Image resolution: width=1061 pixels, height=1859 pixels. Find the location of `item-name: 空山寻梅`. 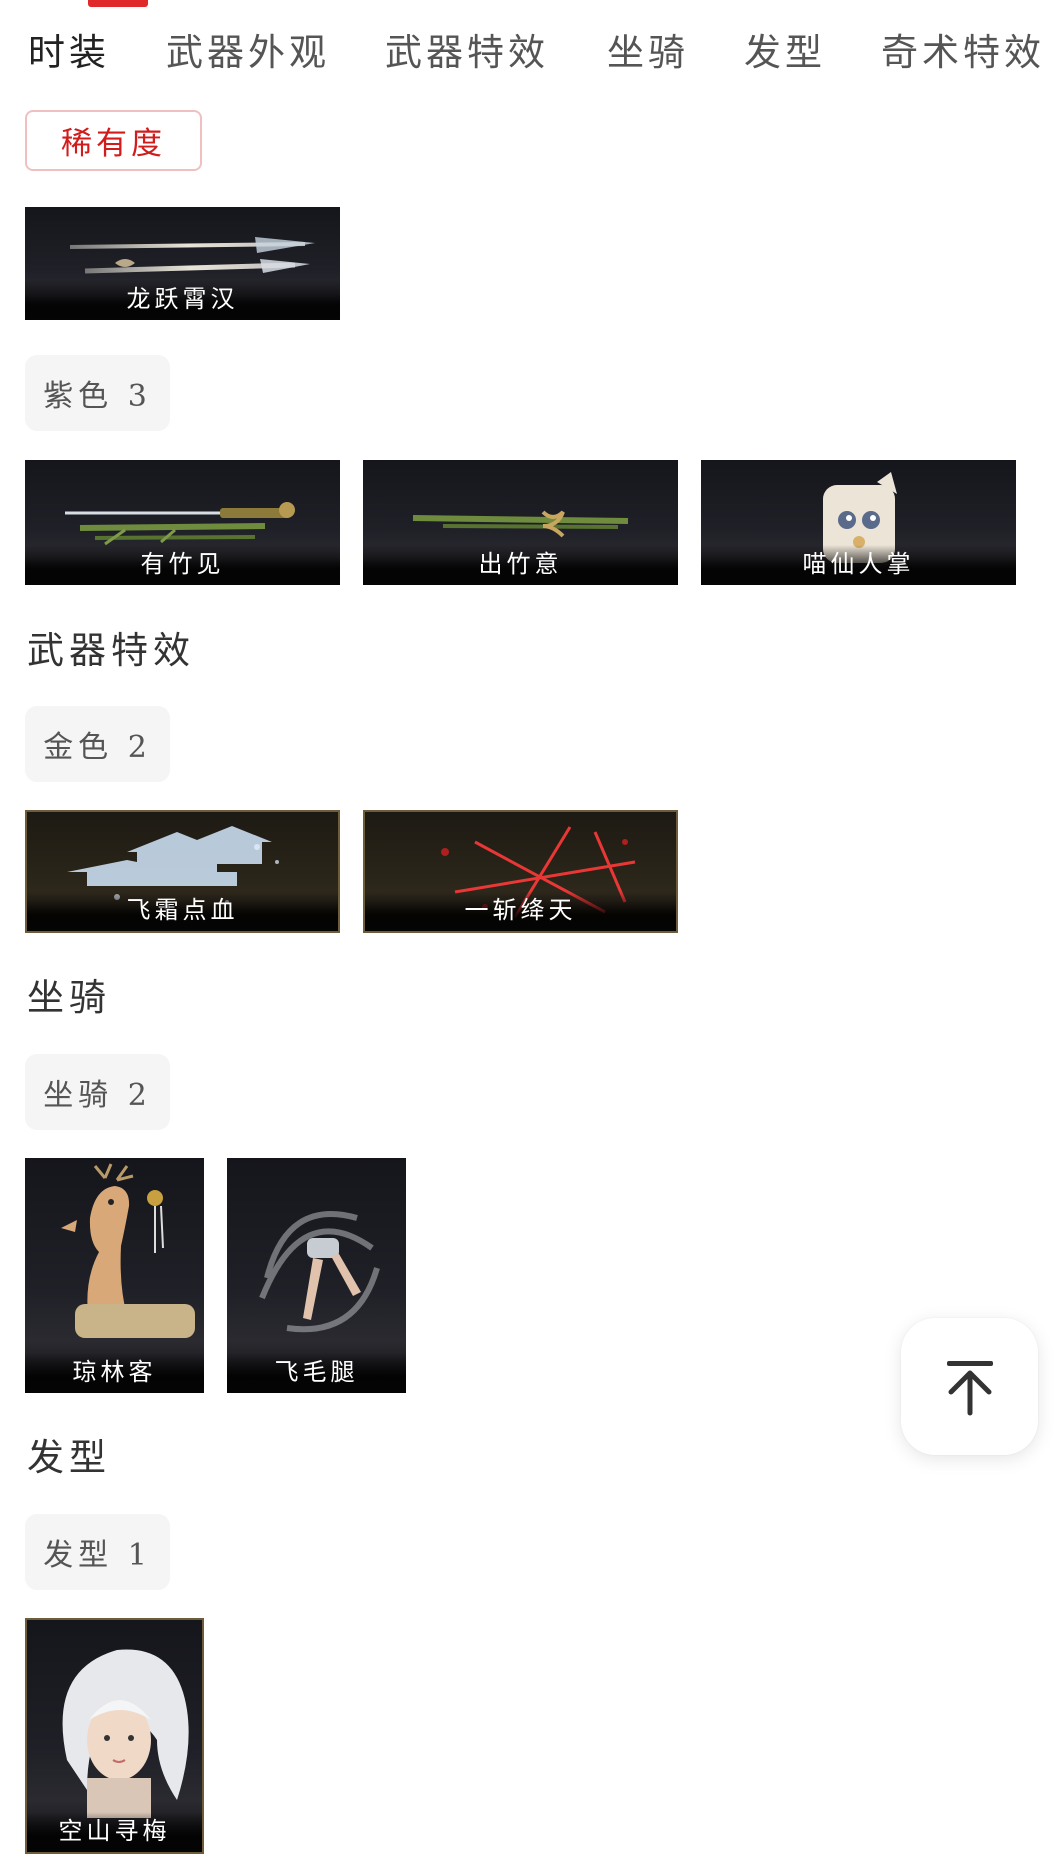

item-name: 空山寻梅 is located at coordinates (114, 1831).